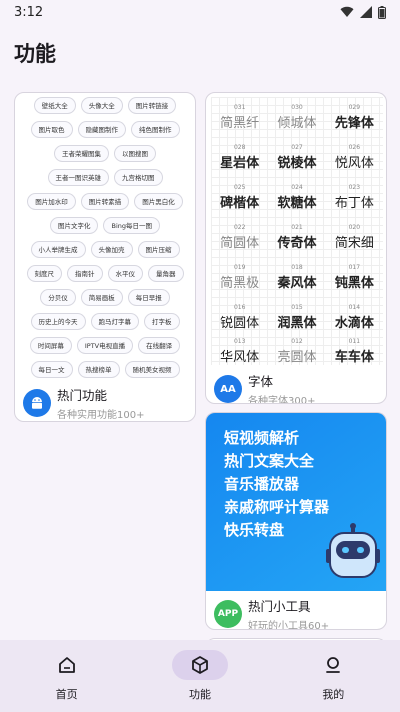 The image size is (400, 712). Describe the element at coordinates (74, 225) in the screenshot. I see `feature-chip: 图片文字化` at that location.